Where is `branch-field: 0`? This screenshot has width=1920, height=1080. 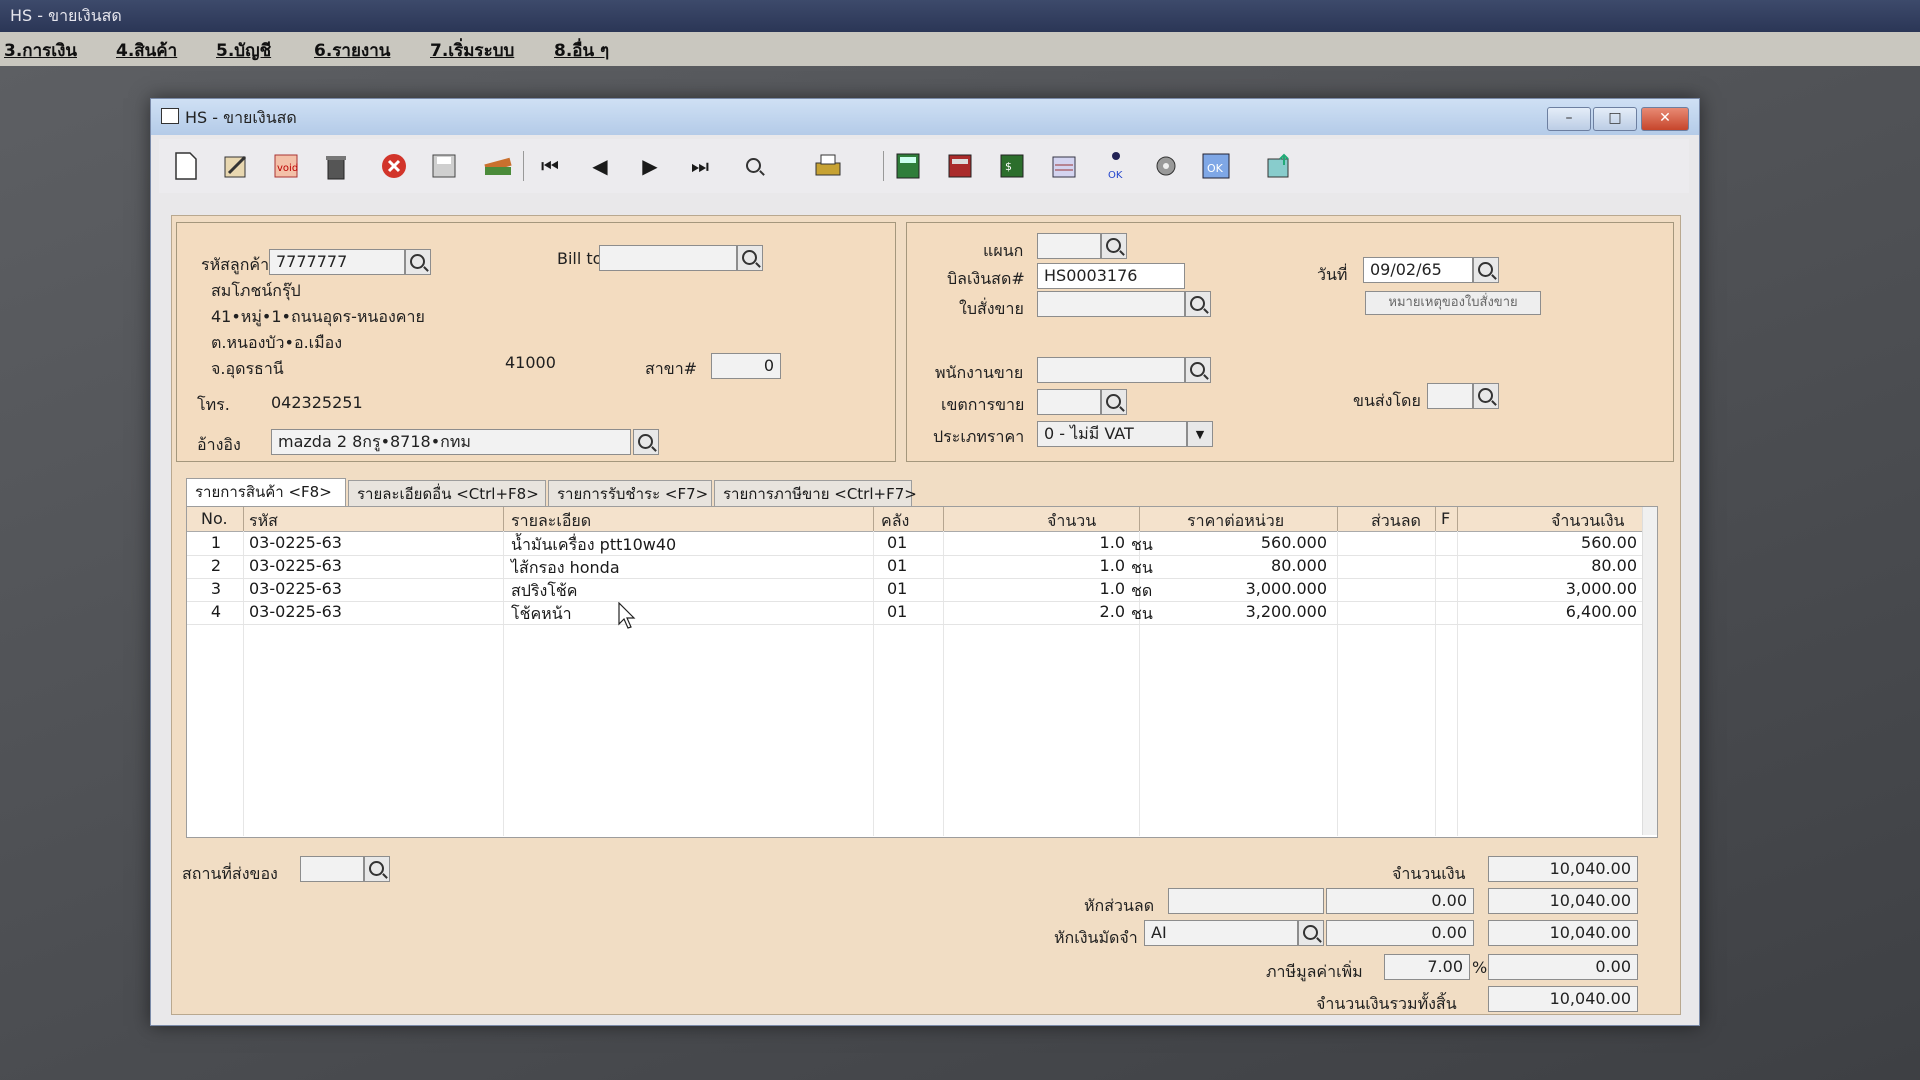
branch-field: 0 is located at coordinates (746, 366).